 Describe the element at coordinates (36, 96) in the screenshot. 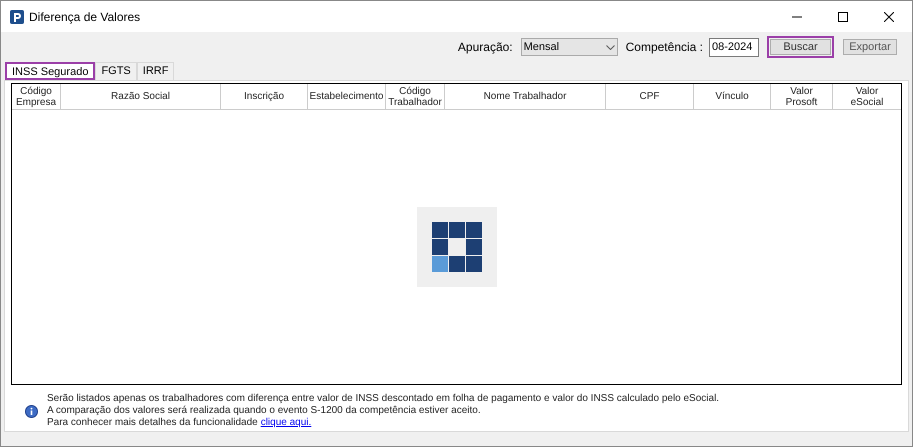

I see `column-header: Código Empresa` at that location.